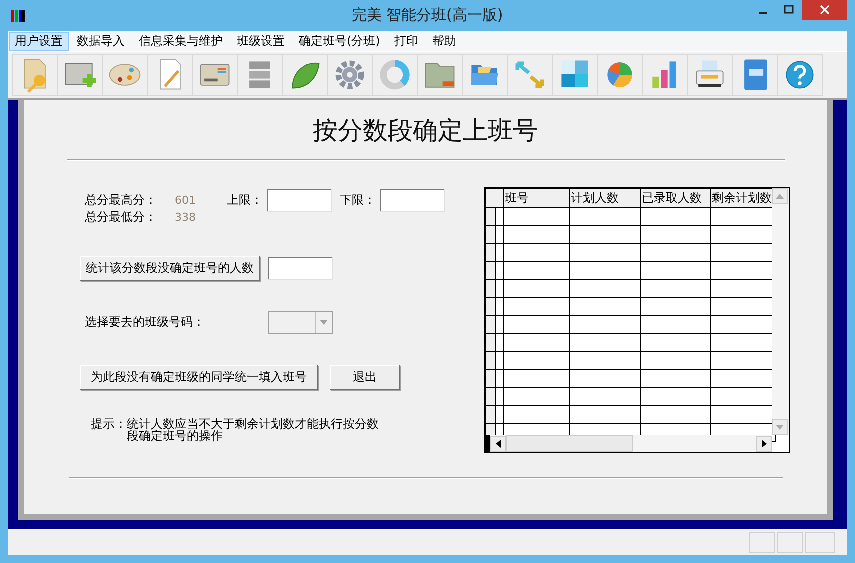 This screenshot has height=563, width=855. Describe the element at coordinates (145, 322) in the screenshot. I see `field-label: 选择要去的班级号码：` at that location.